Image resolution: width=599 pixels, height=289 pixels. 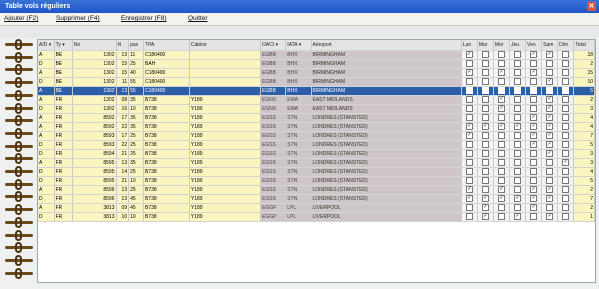 I want to click on cell-iata: LPL, so click(x=298, y=208).